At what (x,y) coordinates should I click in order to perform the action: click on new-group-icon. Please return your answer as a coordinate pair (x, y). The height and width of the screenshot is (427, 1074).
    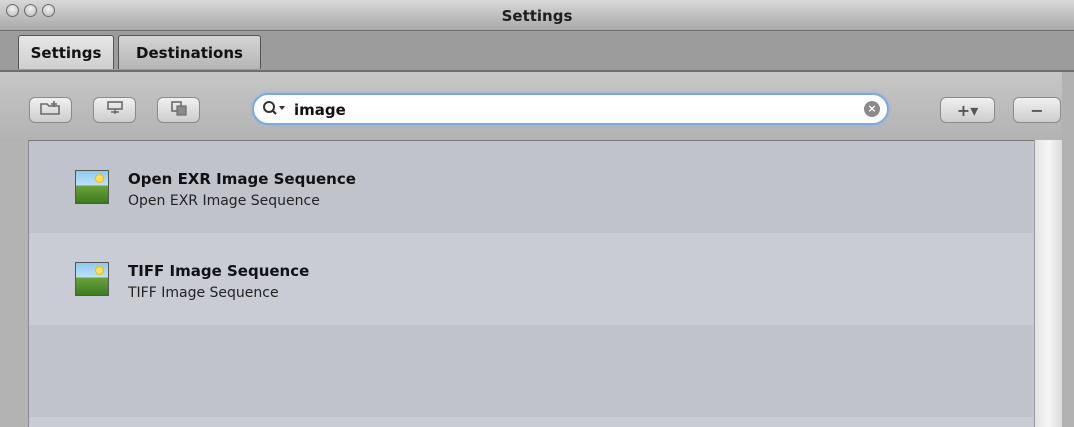
    Looking at the image, I should click on (115, 110).